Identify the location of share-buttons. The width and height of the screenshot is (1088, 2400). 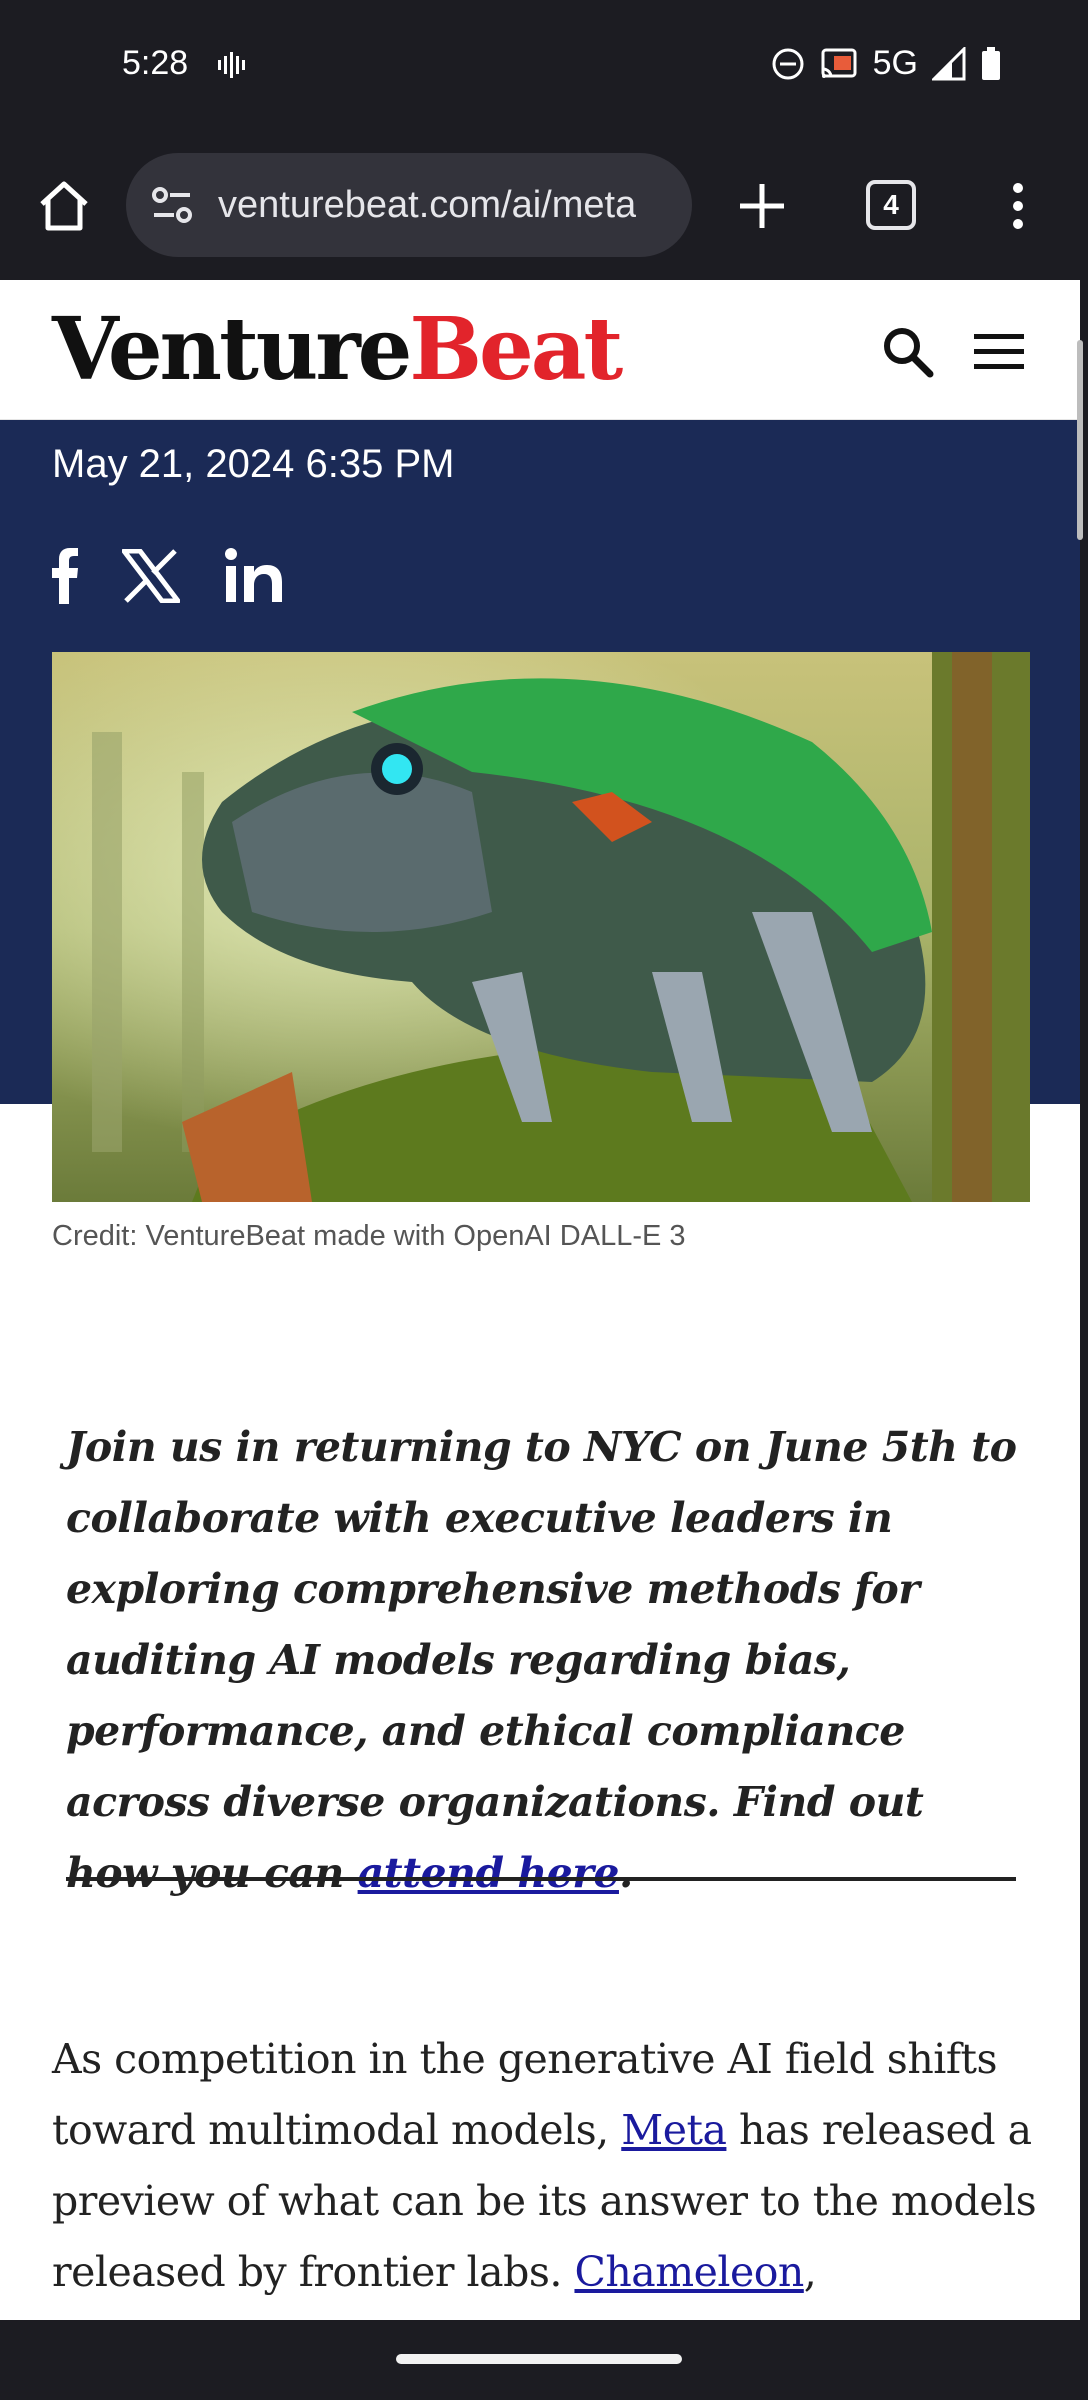
(168, 576).